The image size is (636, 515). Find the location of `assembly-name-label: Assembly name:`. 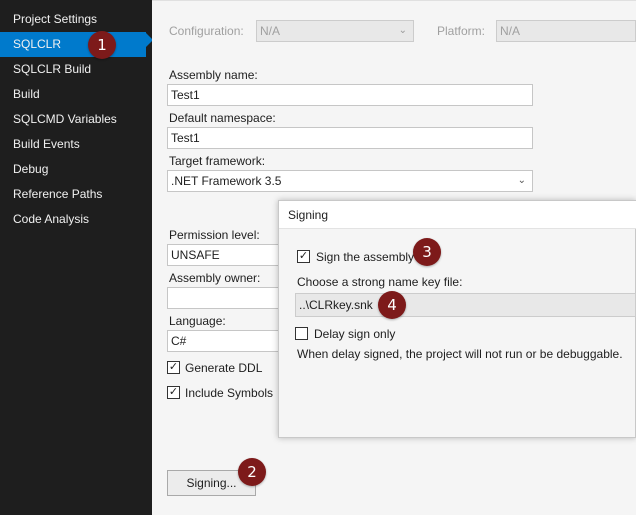

assembly-name-label: Assembly name: is located at coordinates (213, 75).